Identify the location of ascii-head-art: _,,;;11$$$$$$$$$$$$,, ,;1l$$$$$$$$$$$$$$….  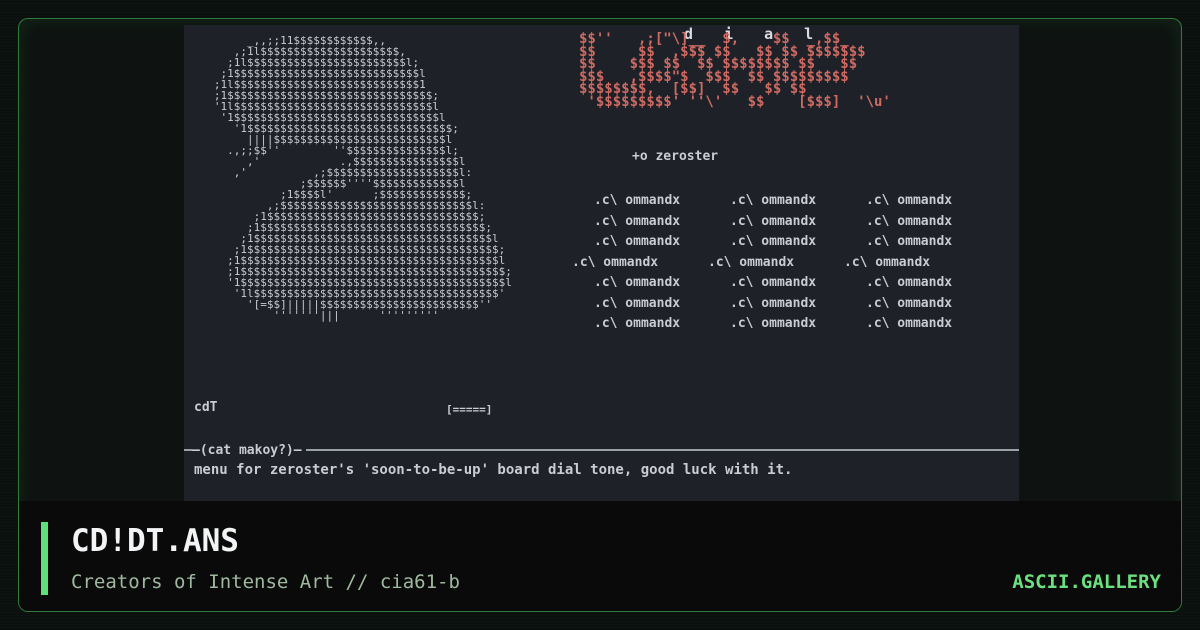
(362, 178).